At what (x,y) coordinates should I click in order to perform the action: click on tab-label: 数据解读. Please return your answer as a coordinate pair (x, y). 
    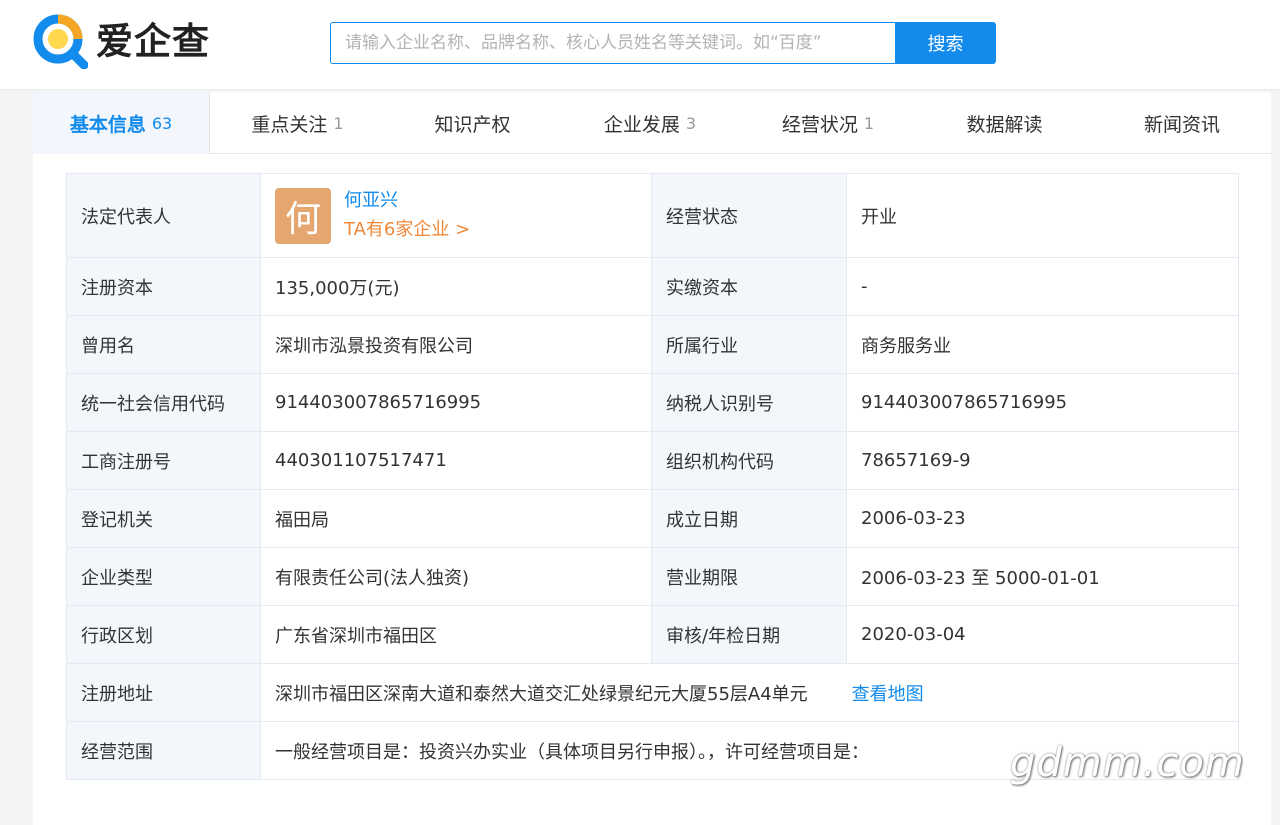
    Looking at the image, I should click on (1004, 124).